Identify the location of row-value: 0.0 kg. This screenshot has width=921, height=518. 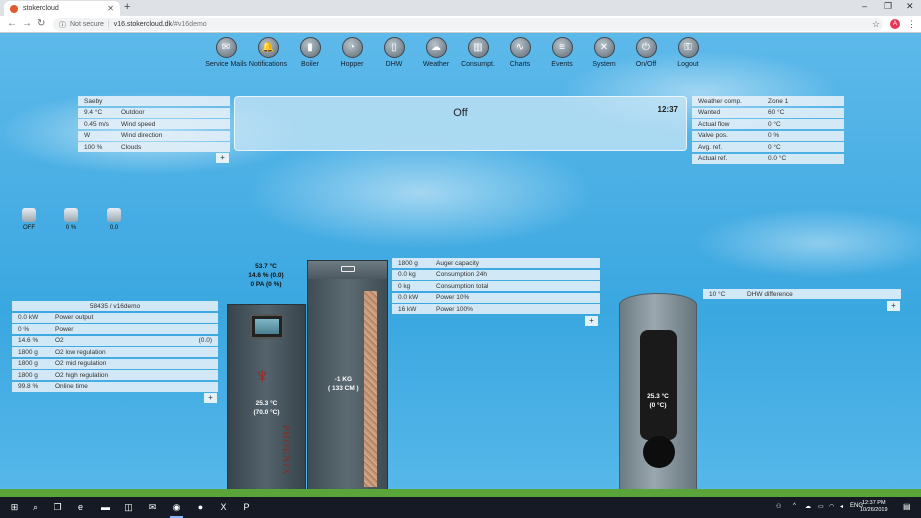
(407, 274).